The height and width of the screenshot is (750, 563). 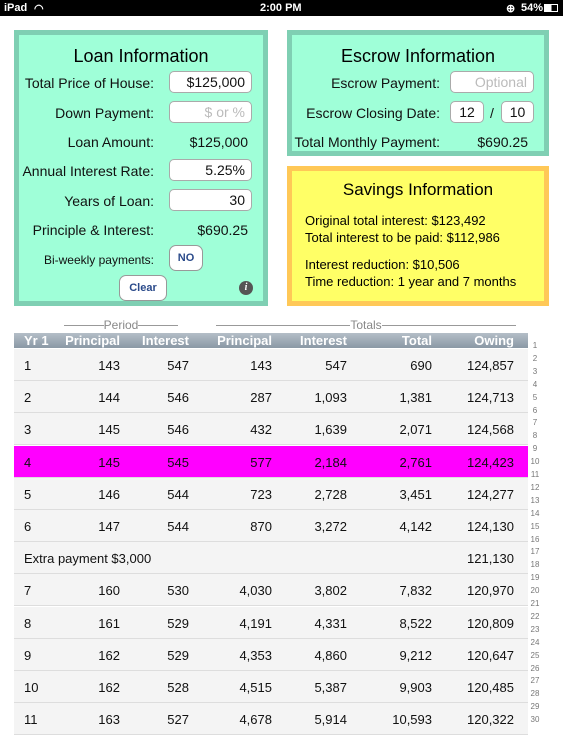 I want to click on interest-to-pay: Total interest to be paid: $112,986, so click(x=402, y=237).